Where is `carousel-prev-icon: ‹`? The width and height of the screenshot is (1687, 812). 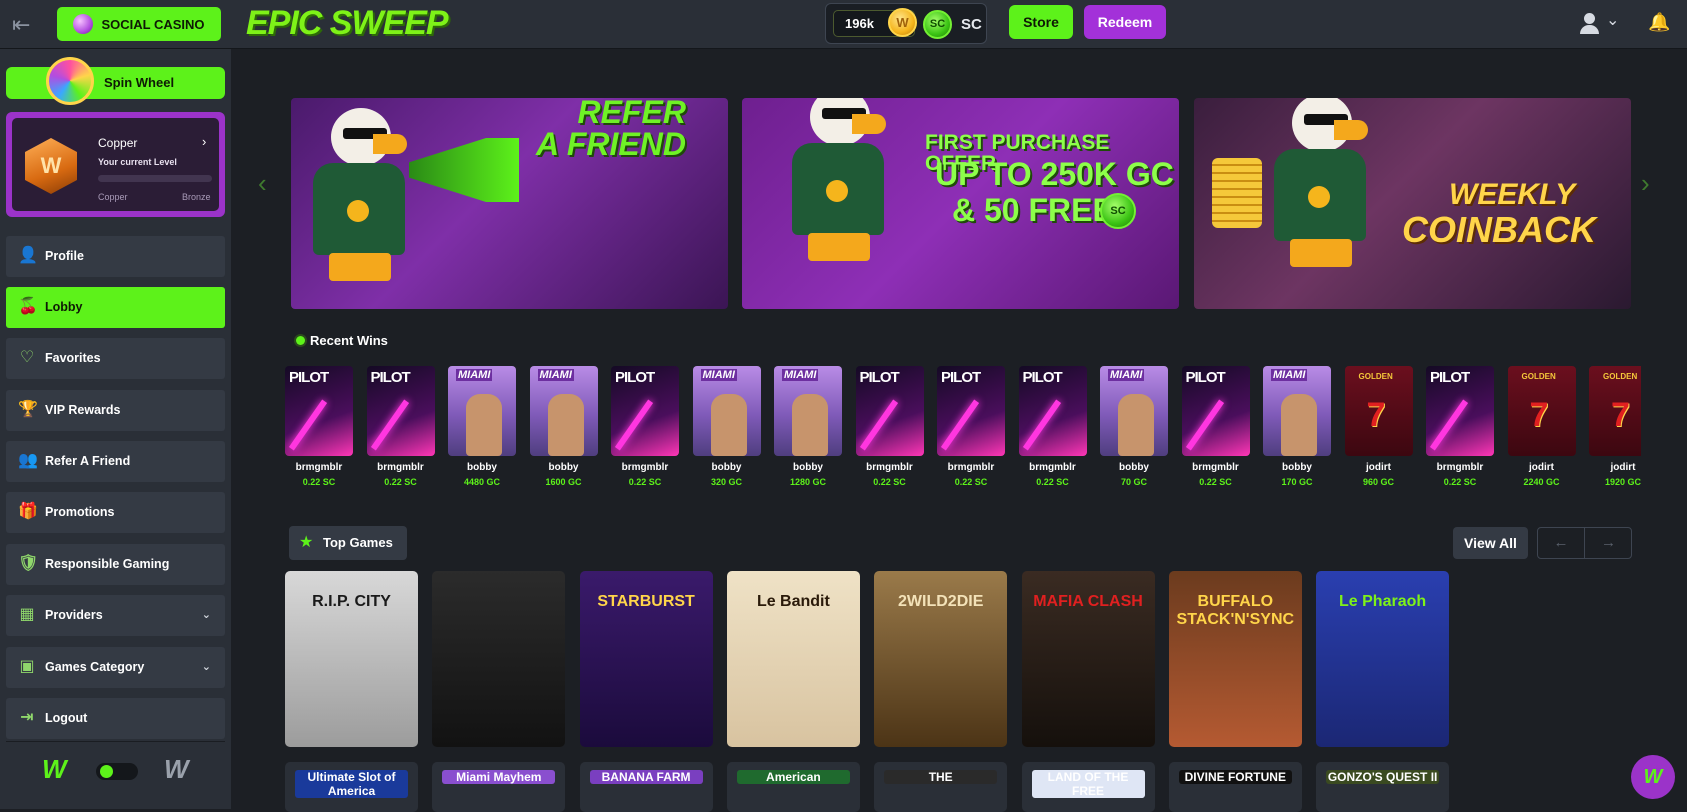 carousel-prev-icon: ‹ is located at coordinates (262, 183).